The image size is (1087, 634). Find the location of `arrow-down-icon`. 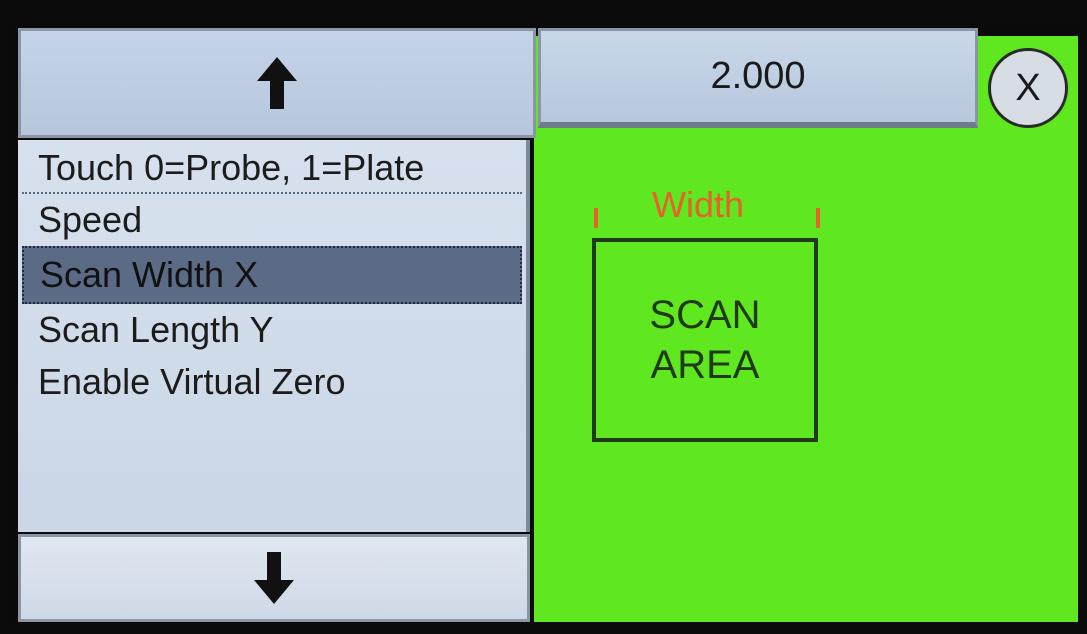

arrow-down-icon is located at coordinates (274, 578).